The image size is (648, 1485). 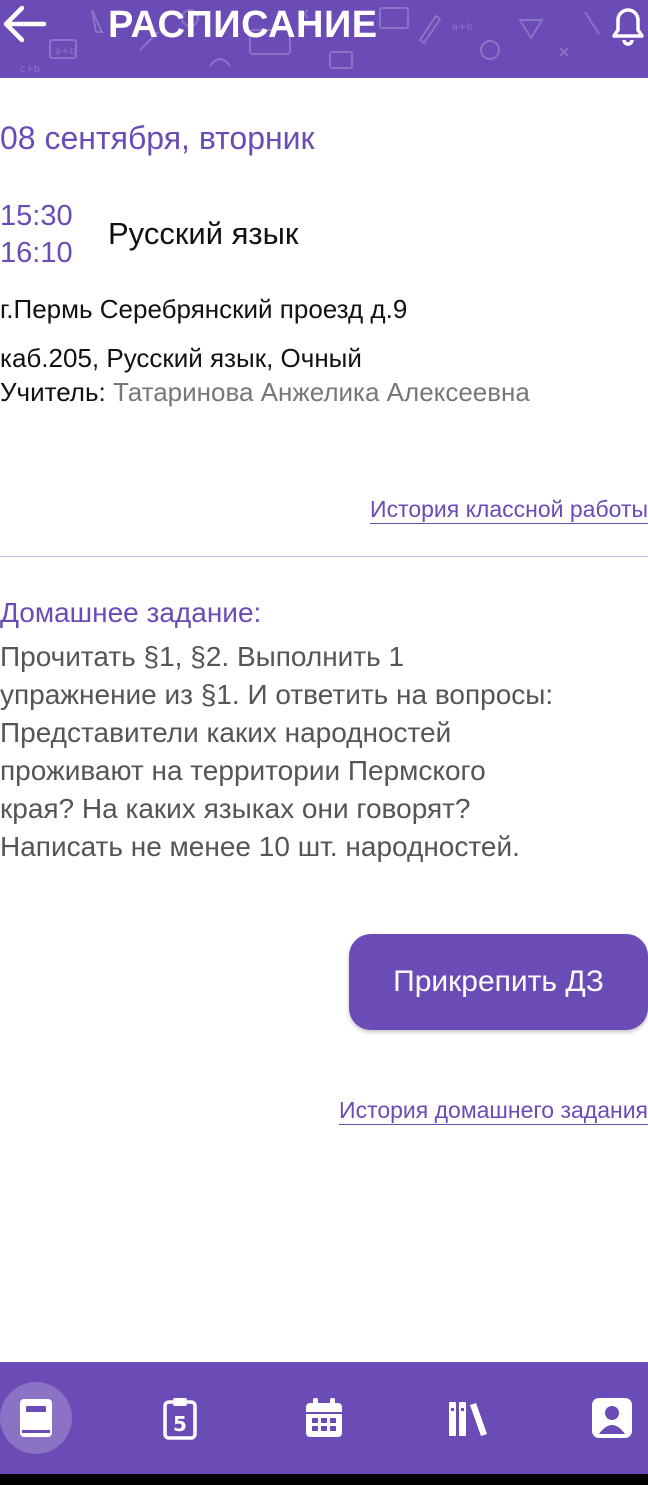 I want to click on profile-icon, so click(x=612, y=1418).